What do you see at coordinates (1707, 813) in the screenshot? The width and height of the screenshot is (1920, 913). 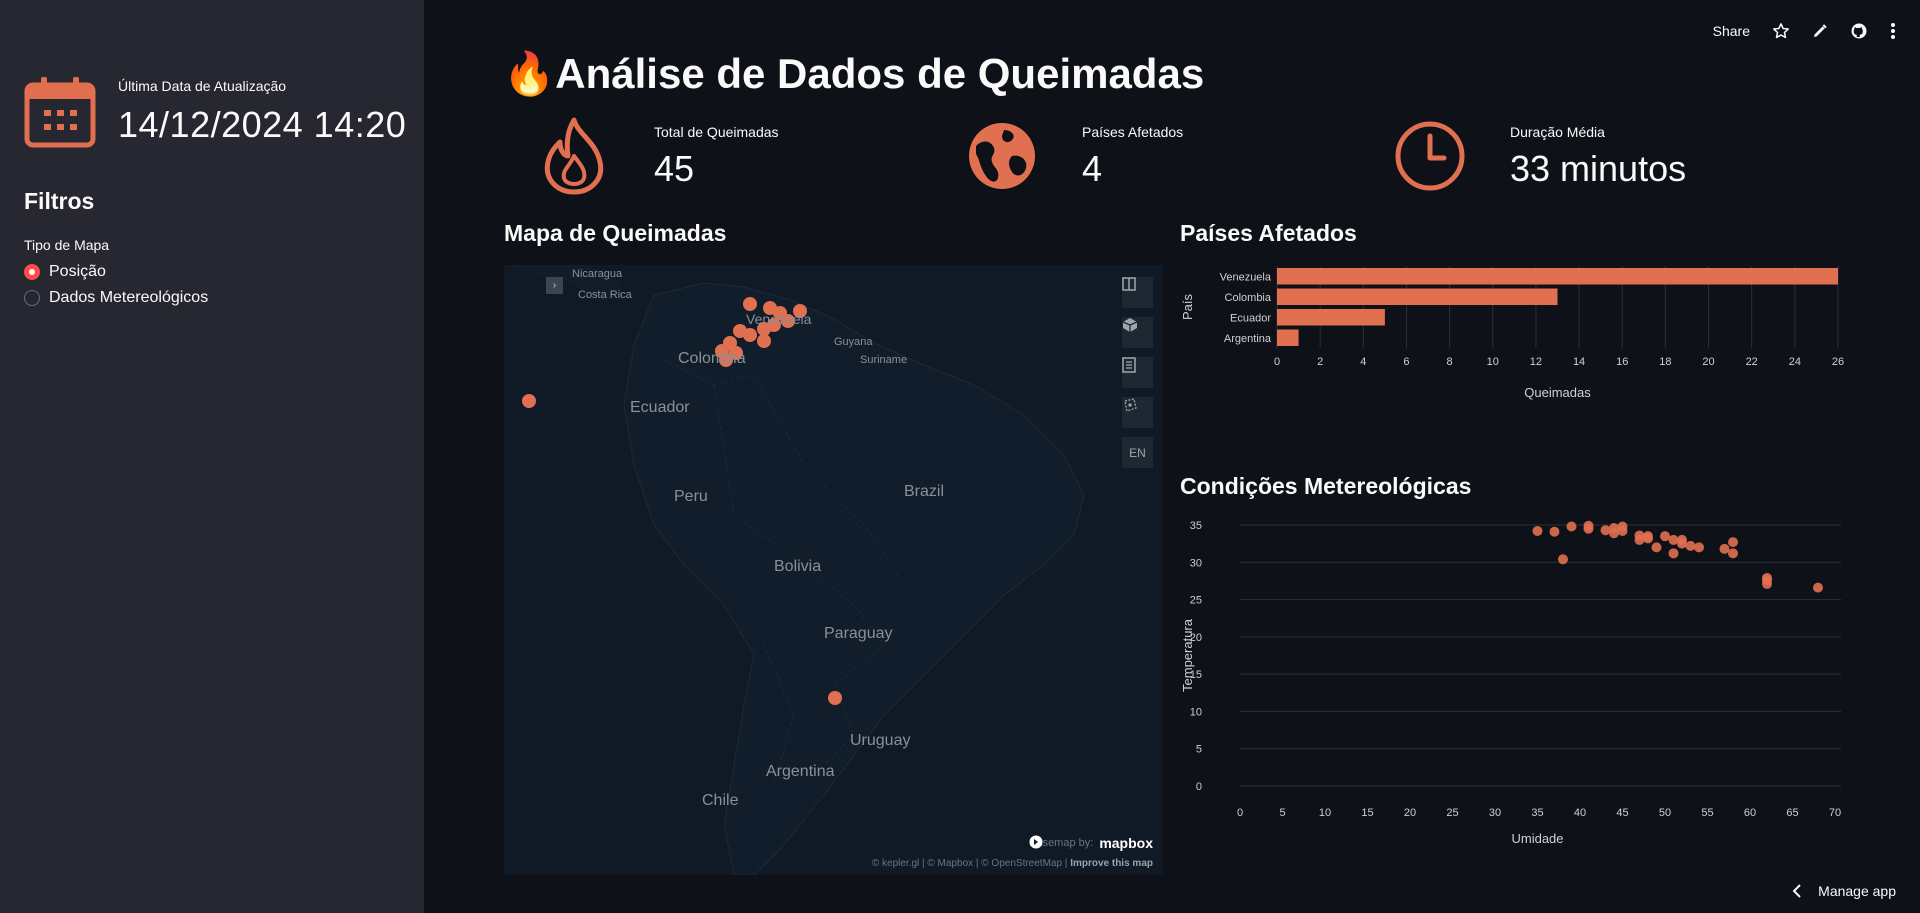 I see `x-tick-label: 55` at bounding box center [1707, 813].